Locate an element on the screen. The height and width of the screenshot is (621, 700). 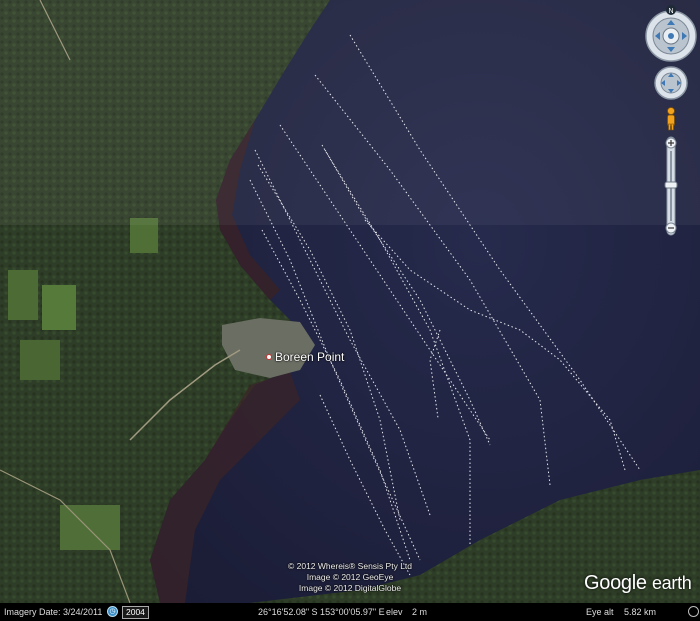
elevation-label: elev is located at coordinates (394, 612).